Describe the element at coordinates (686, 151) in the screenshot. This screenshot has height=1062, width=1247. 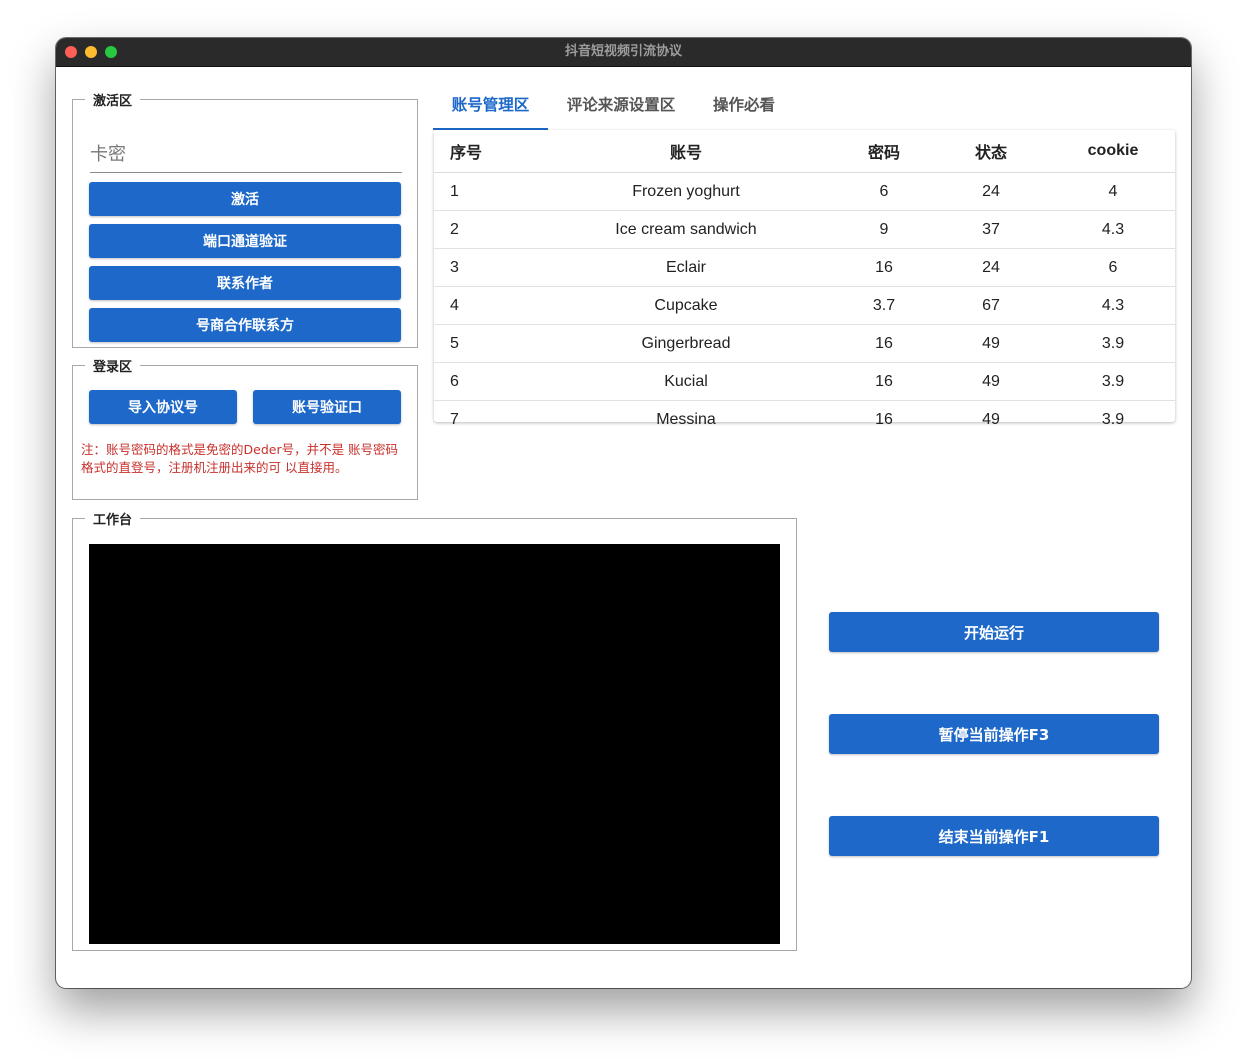
I see `column-header-account: 账号` at that location.